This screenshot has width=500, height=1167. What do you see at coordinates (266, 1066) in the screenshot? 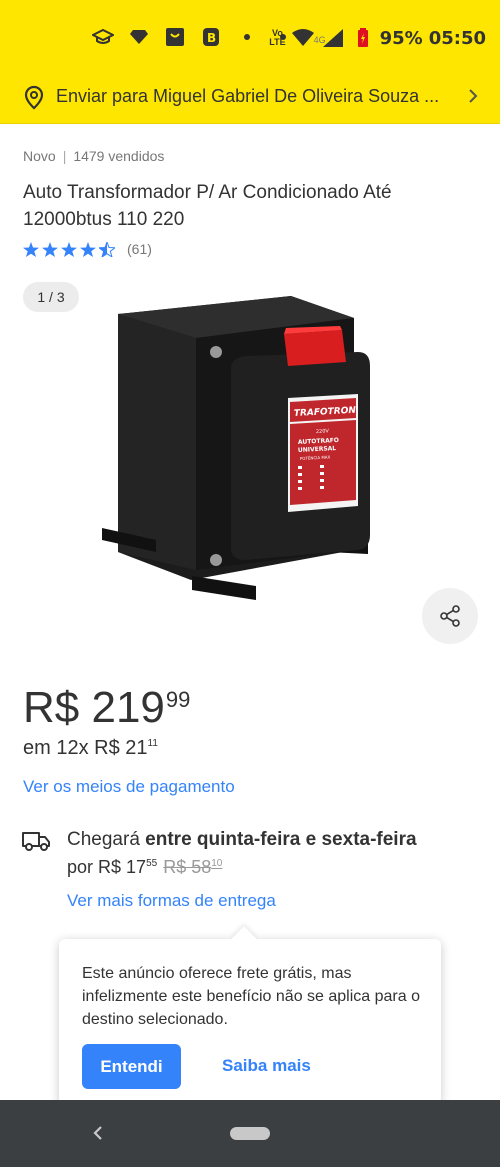
I see `learn-more-button: Saiba mais` at bounding box center [266, 1066].